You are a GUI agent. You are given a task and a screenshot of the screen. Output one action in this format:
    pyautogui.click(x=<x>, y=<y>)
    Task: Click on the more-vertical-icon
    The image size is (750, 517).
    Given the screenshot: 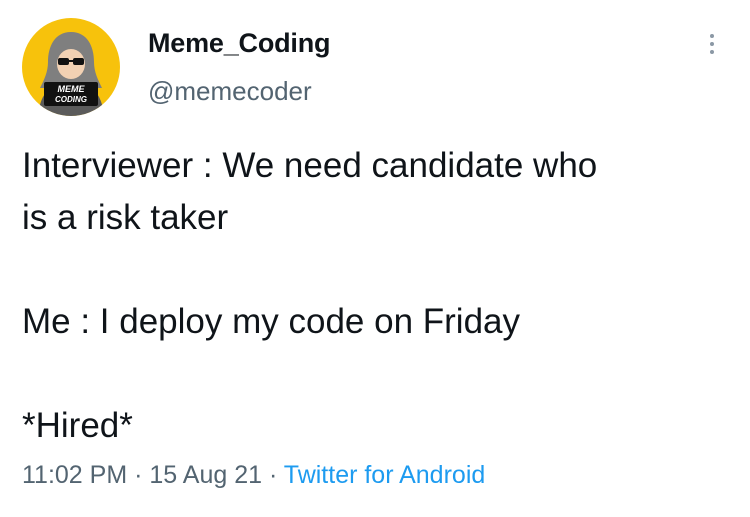 What is the action you would take?
    pyautogui.click(x=712, y=36)
    